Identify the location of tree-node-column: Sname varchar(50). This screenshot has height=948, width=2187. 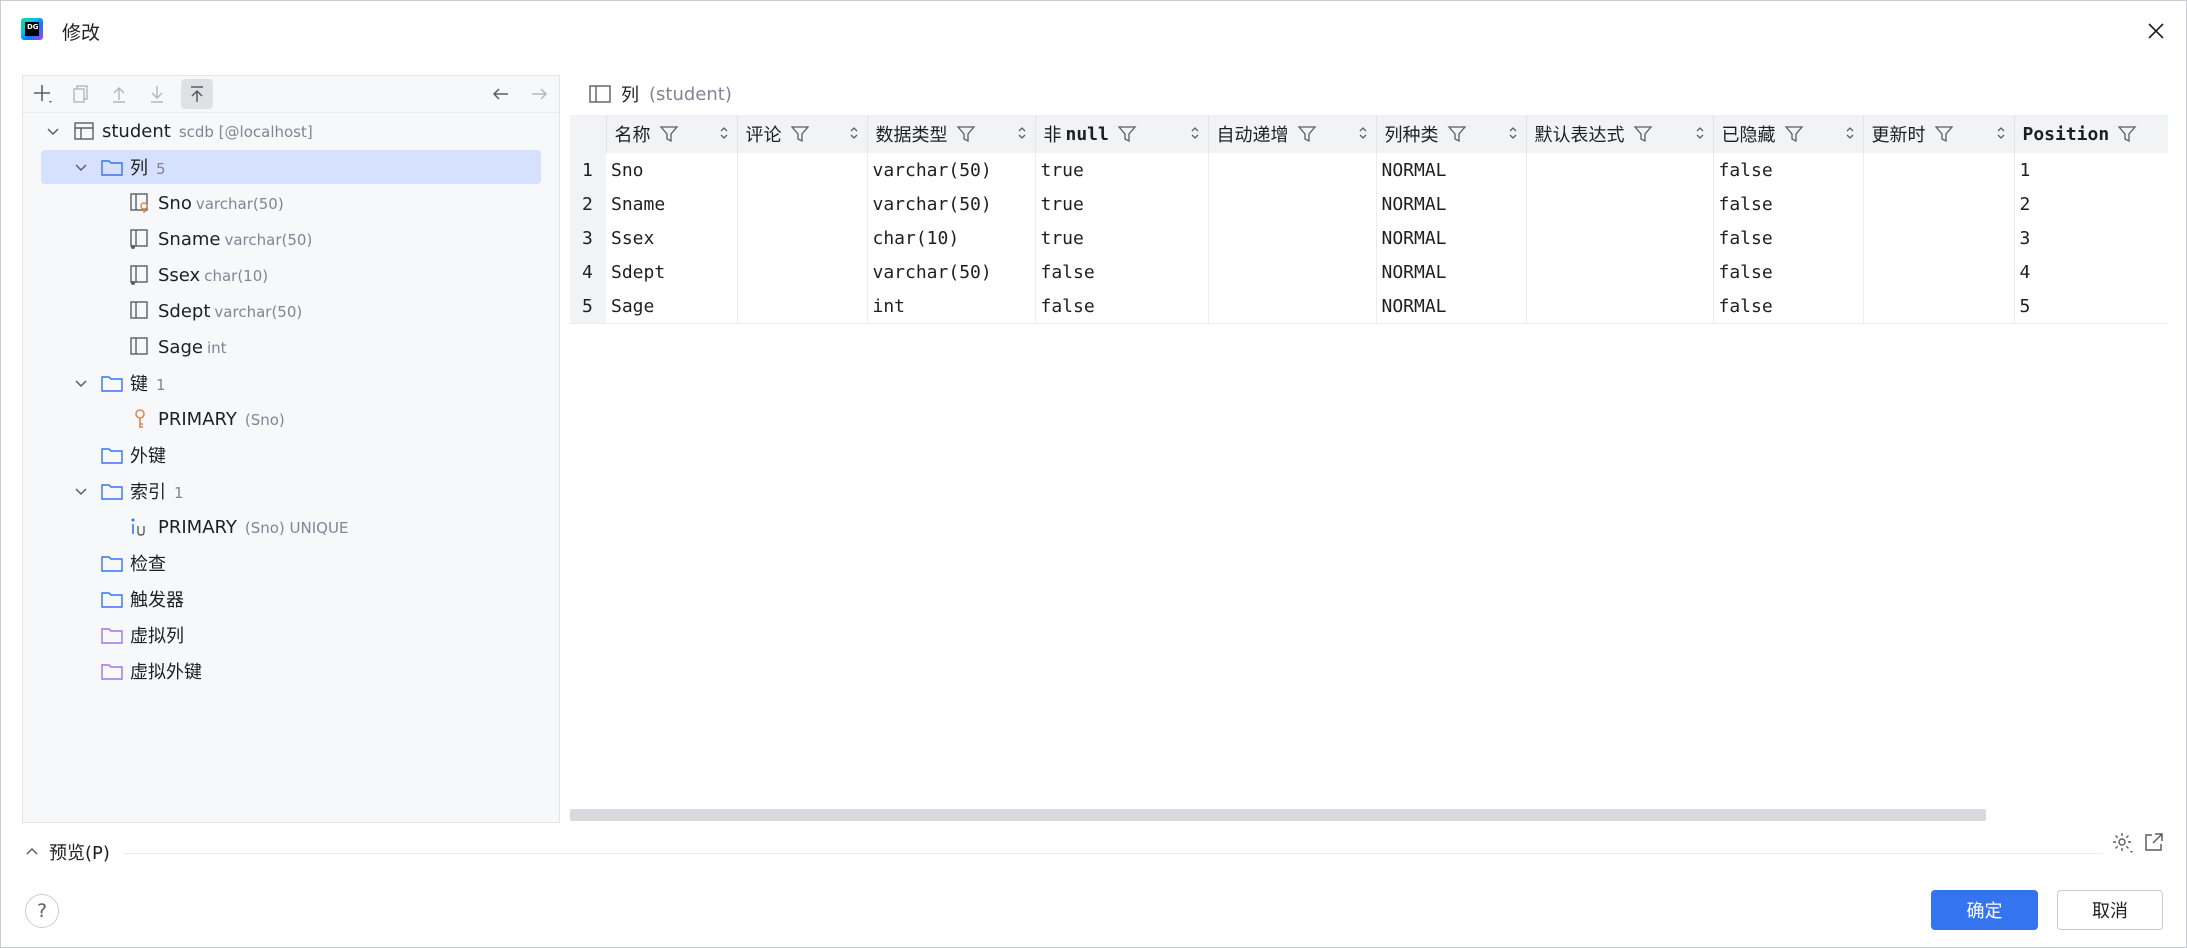
(291, 239).